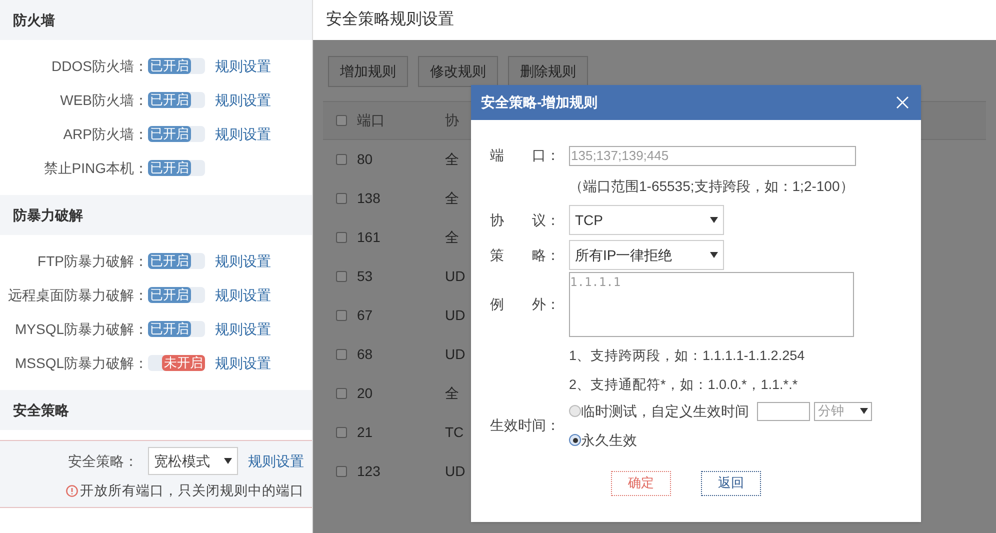 This screenshot has width=996, height=533. What do you see at coordinates (641, 483) in the screenshot?
I see `confirm-button: 确定` at bounding box center [641, 483].